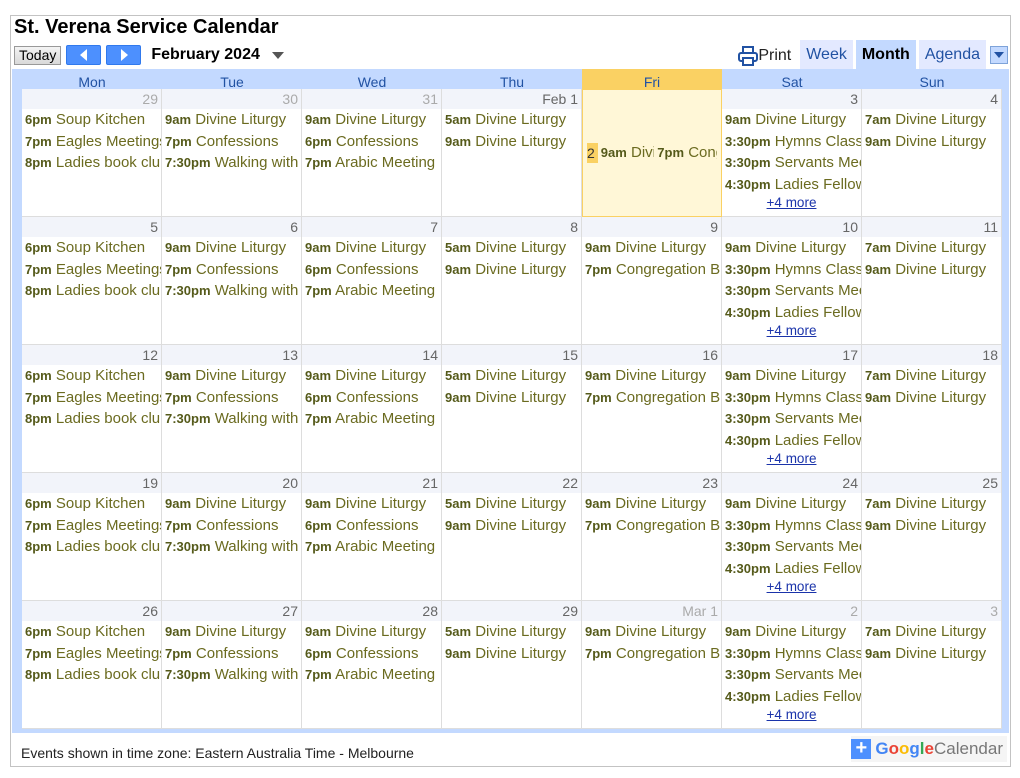 Image resolution: width=1020 pixels, height=778 pixels. Describe the element at coordinates (791, 355) in the screenshot. I see `day-number: 17` at that location.